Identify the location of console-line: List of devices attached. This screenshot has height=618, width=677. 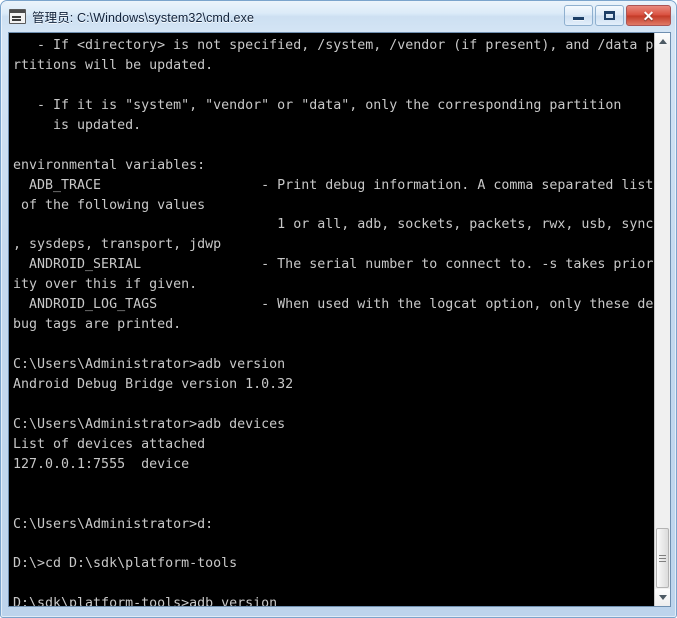
(109, 444).